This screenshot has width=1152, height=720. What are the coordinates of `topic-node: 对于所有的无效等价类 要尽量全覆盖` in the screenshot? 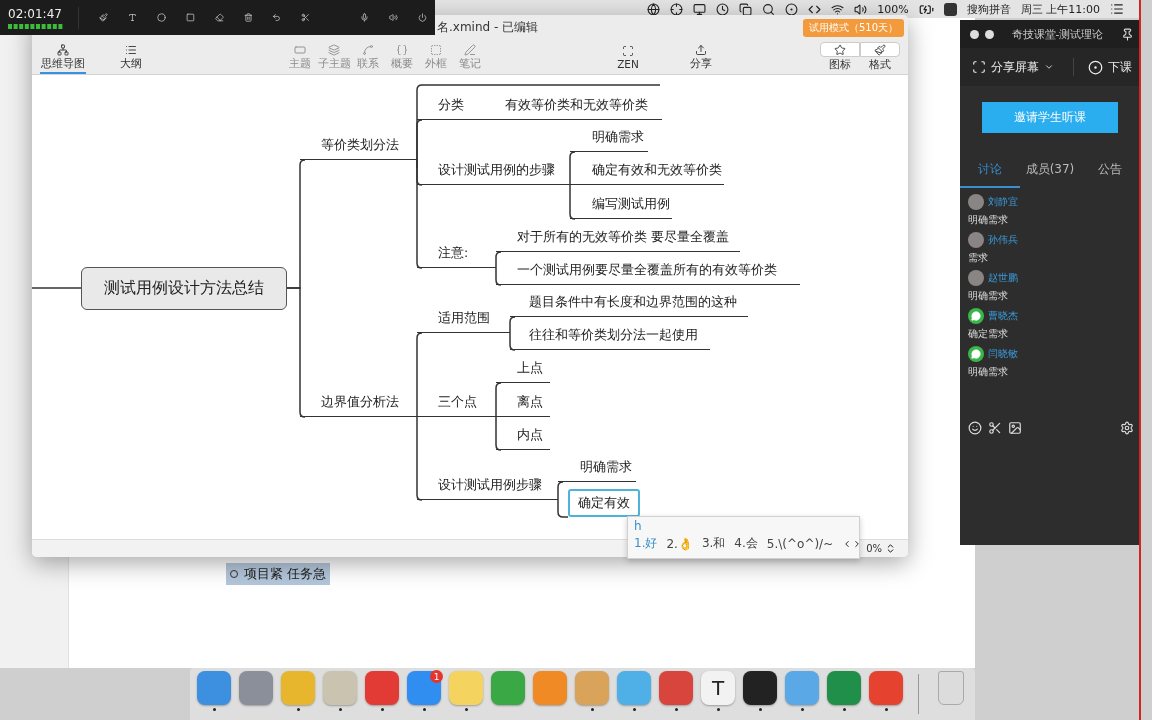 It's located at (618, 239).